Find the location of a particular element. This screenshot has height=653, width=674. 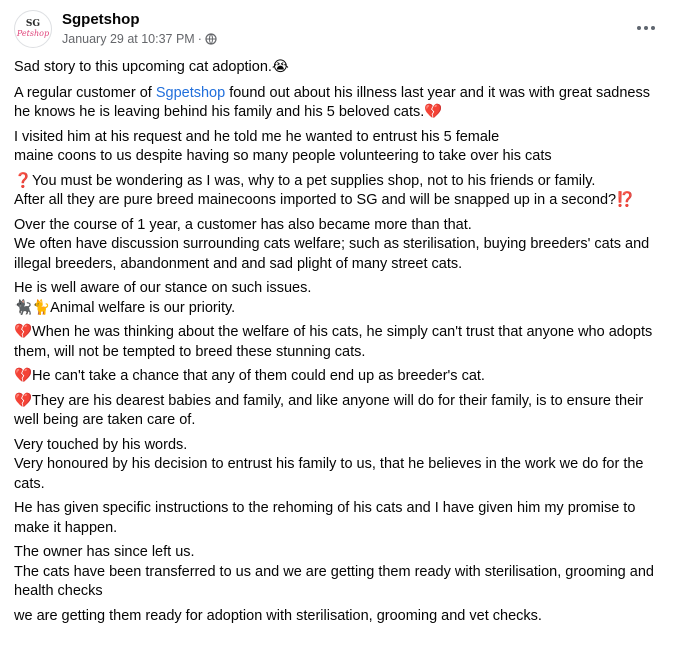

paragraph-text: A regular customer of is located at coordinates (85, 92).